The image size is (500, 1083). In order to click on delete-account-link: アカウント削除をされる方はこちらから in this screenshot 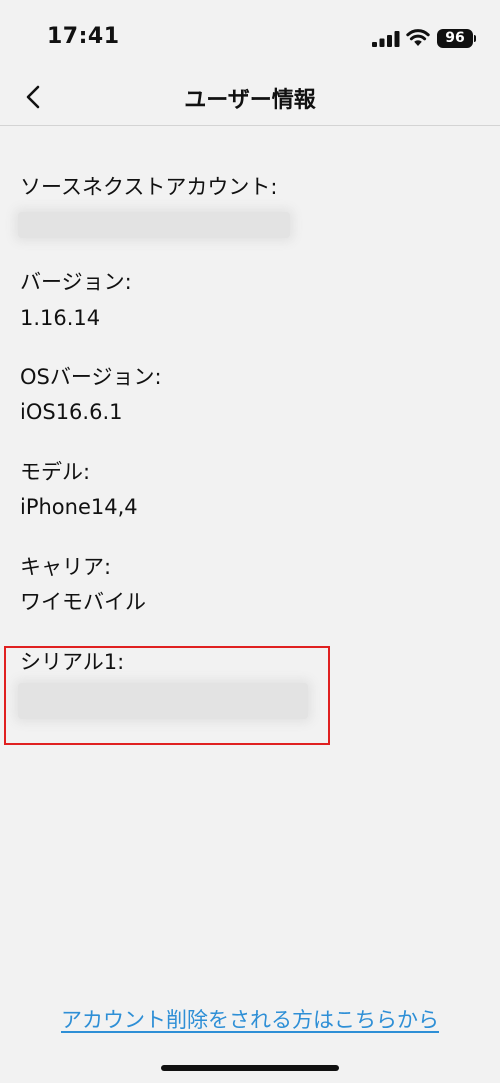, I will do `click(250, 1019)`.